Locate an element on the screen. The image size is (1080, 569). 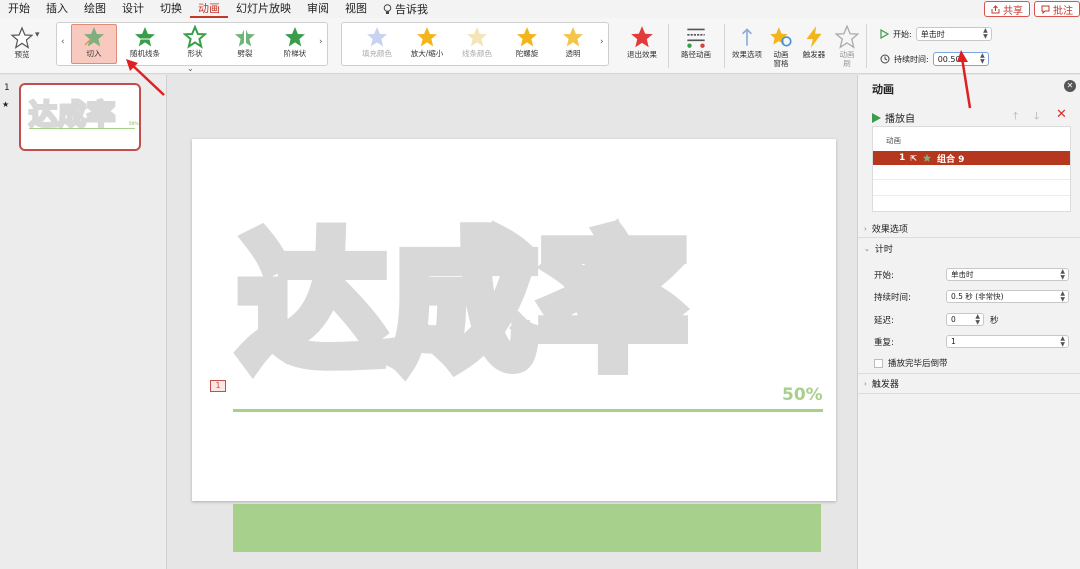
annotation-arrow-right is located at coordinates (964, 79).